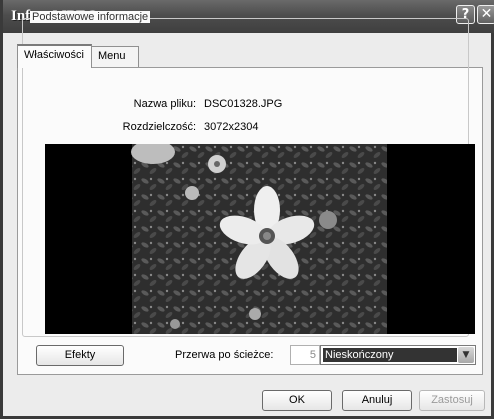 This screenshot has height=419, width=494. Describe the element at coordinates (159, 127) in the screenshot. I see `resolution-label: Rozdzielczość:` at that location.